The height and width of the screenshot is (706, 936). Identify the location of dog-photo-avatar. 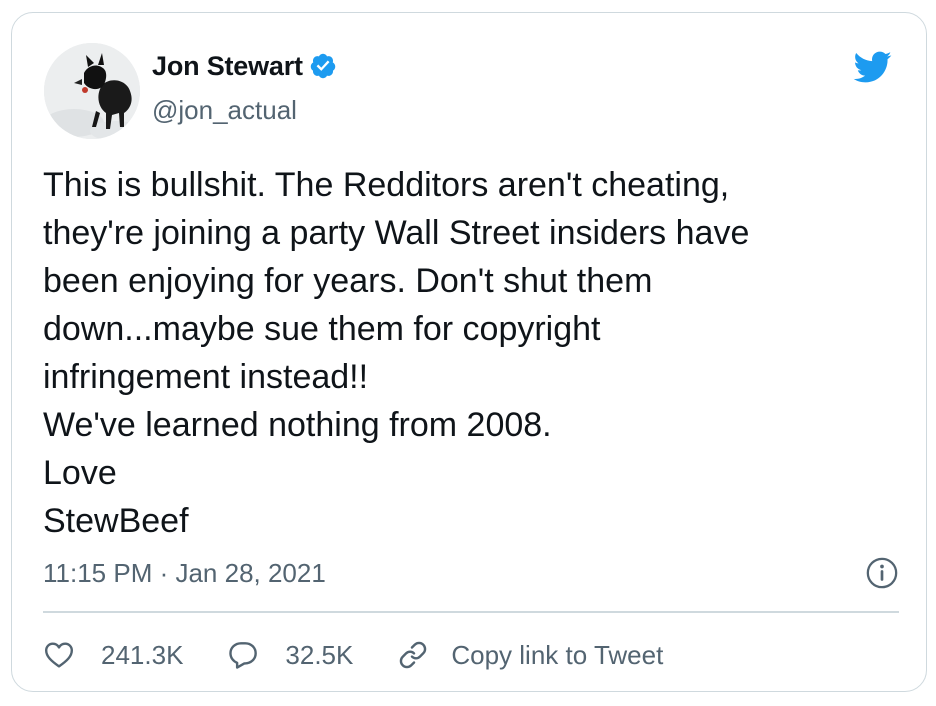
(92, 91).